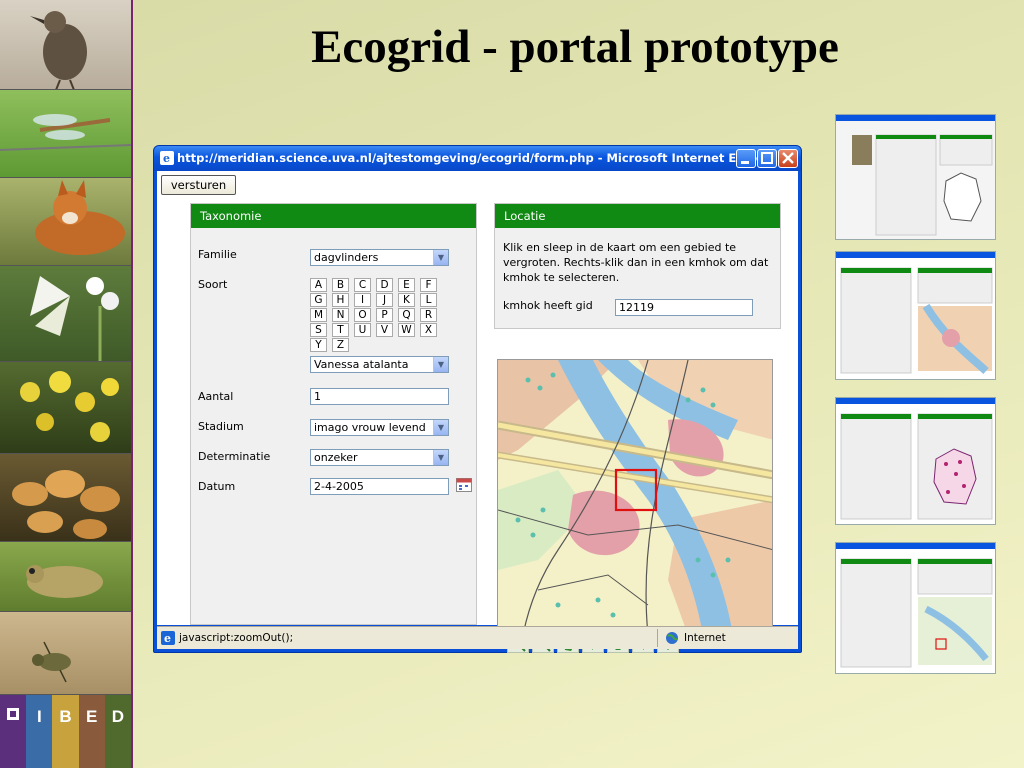 This screenshot has width=1024, height=768. Describe the element at coordinates (333, 216) in the screenshot. I see `taxonomy-heading: Taxonomie` at that location.